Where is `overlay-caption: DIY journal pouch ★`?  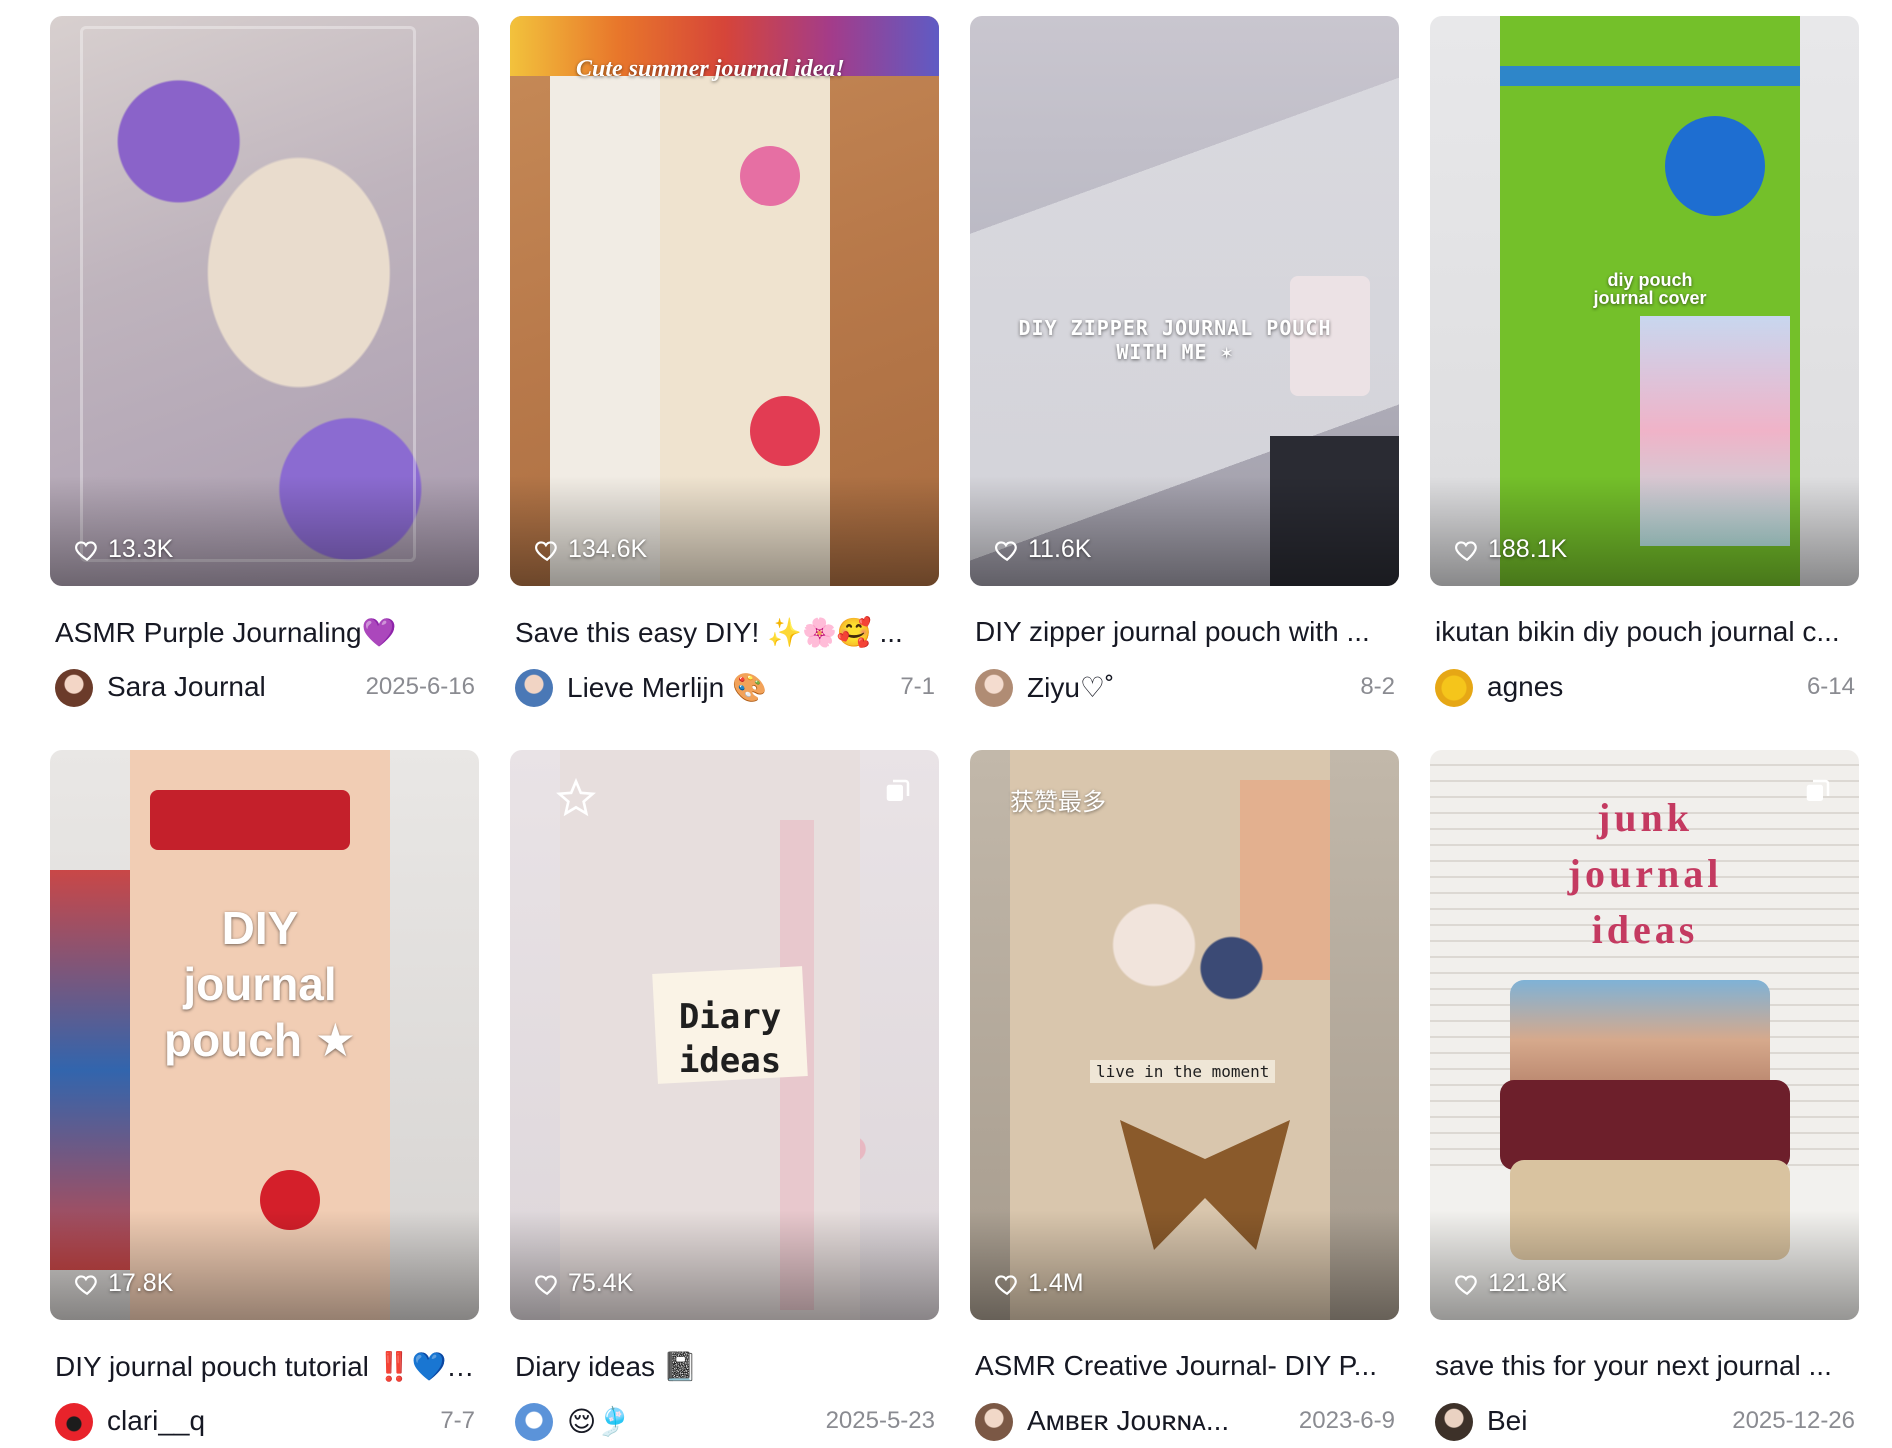
overlay-caption: DIY journal pouch ★ is located at coordinates (260, 984).